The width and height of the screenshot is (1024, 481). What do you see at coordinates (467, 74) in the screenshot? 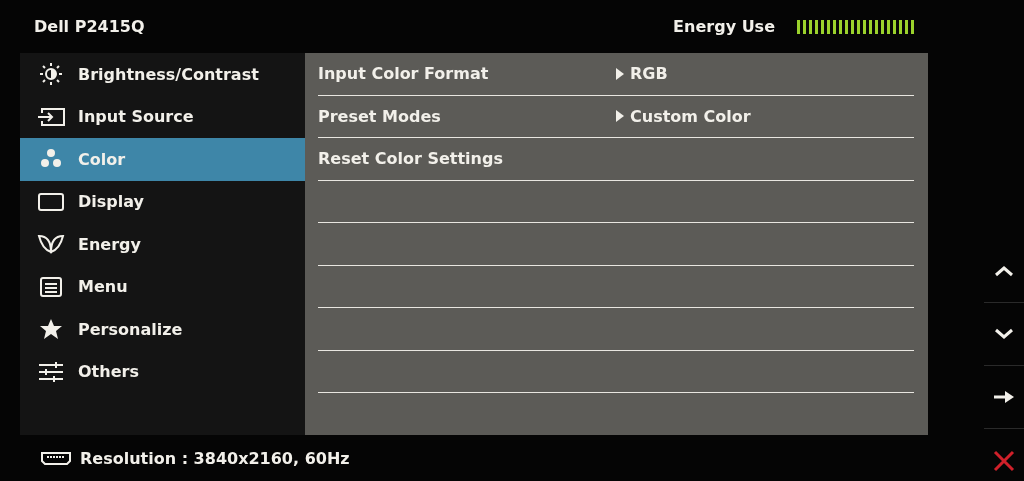
I see `setting-label: Input Color Format` at bounding box center [467, 74].